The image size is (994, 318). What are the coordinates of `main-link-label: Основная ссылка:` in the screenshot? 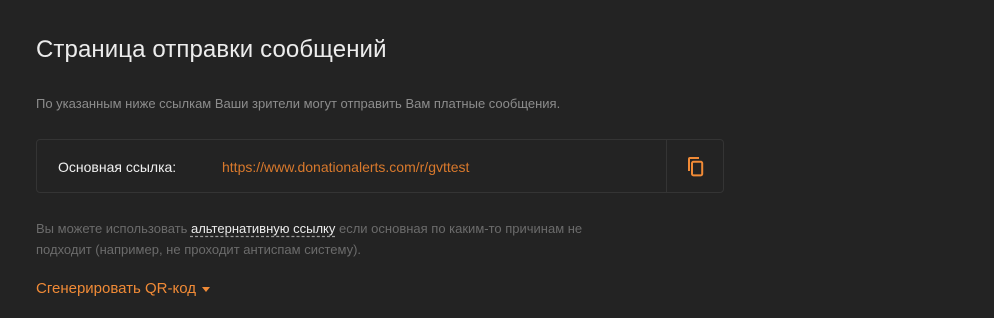 It's located at (117, 167).